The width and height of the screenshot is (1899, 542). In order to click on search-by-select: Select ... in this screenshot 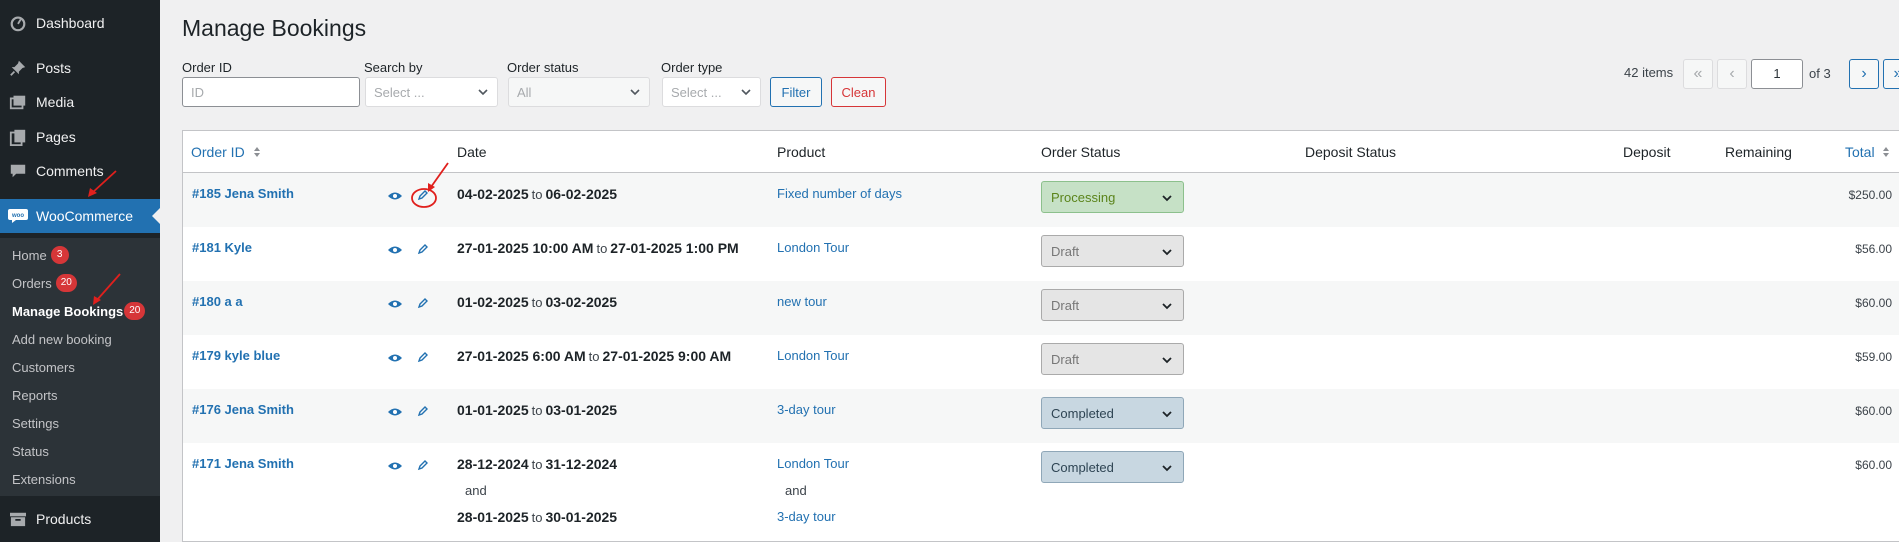, I will do `click(431, 92)`.